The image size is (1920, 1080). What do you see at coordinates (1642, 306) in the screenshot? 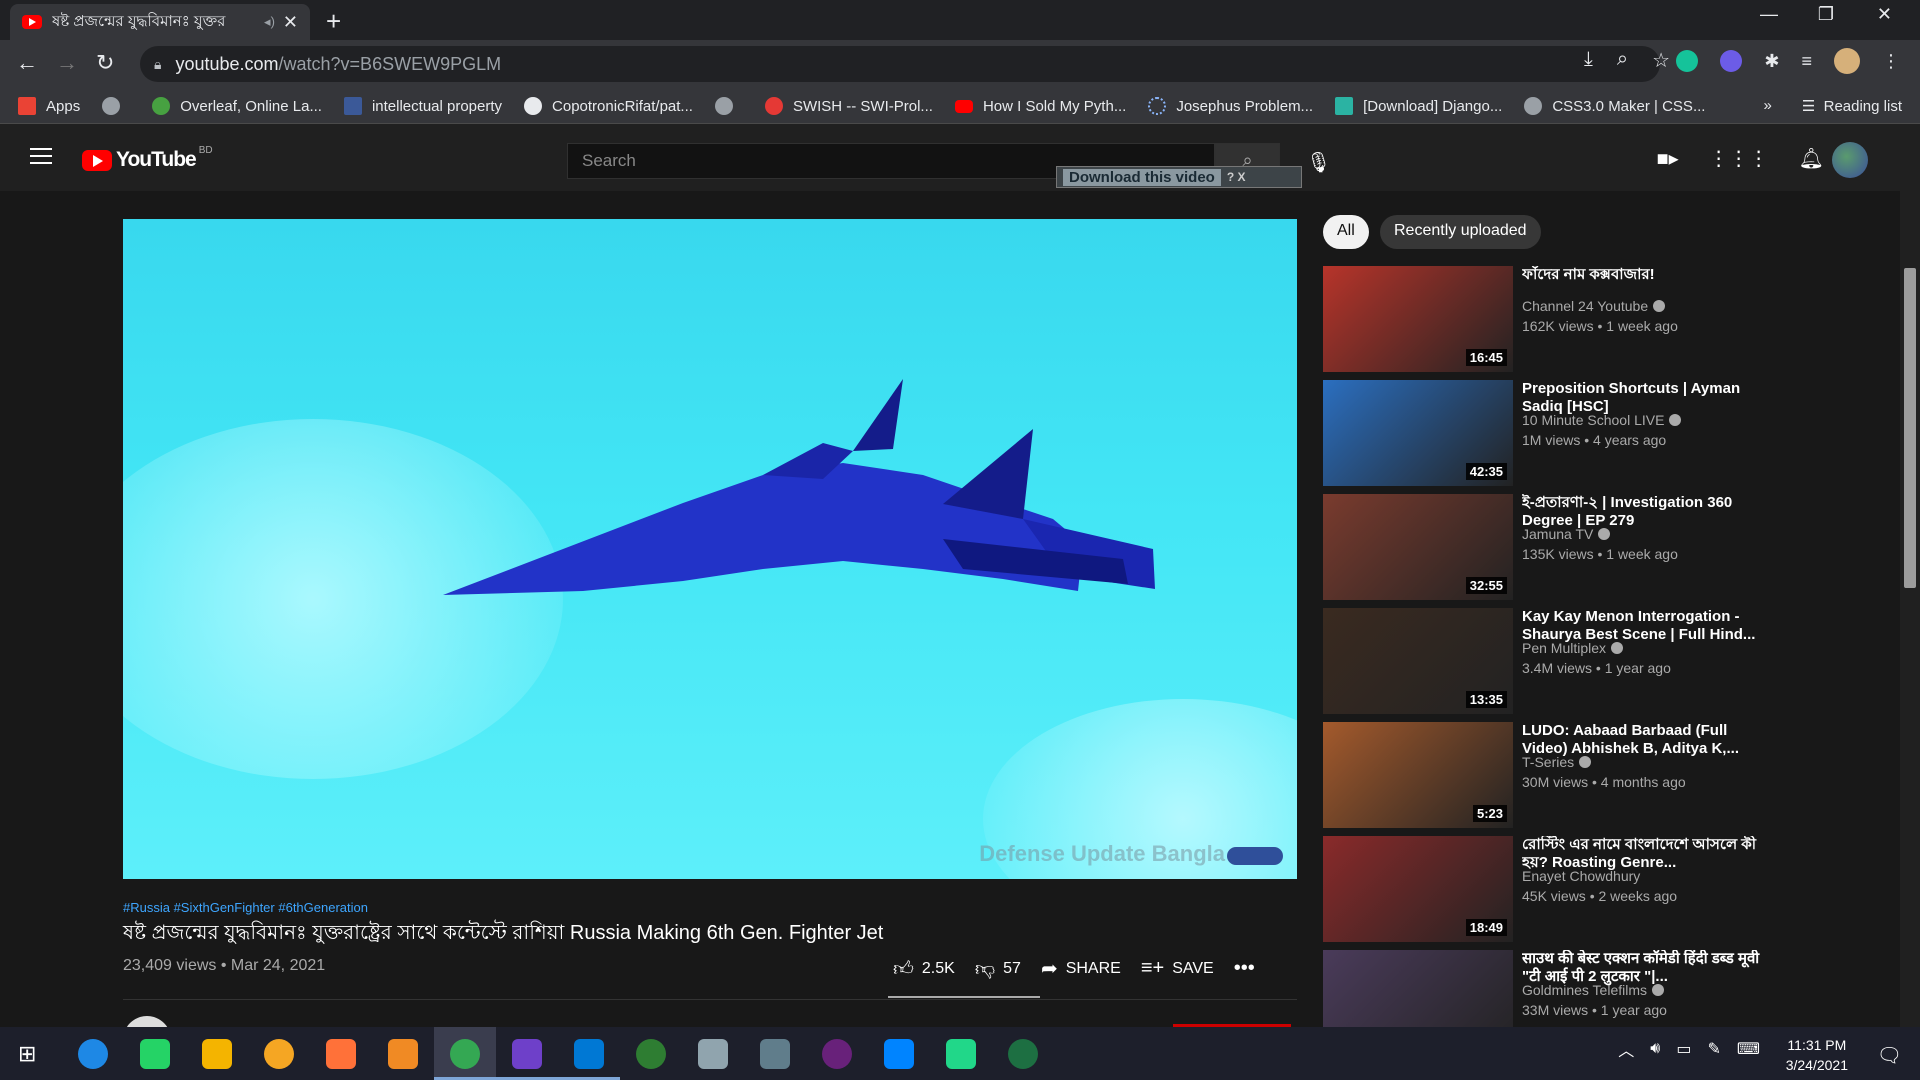
I see `recommendation-channel: Channel 24 Youtube` at bounding box center [1642, 306].